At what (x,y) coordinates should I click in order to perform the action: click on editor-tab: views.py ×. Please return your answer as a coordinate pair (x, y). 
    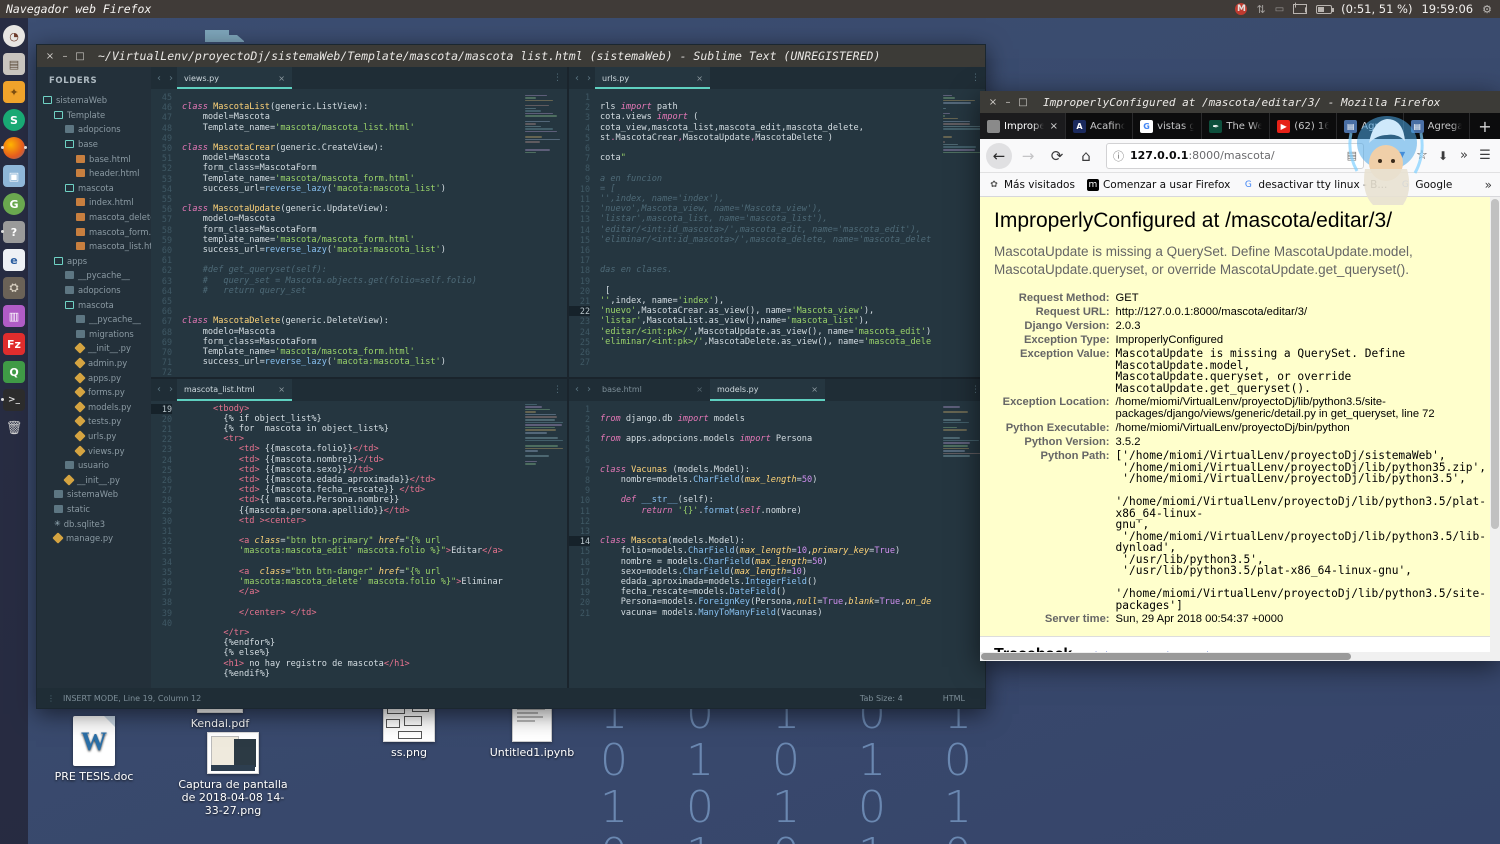
    Looking at the image, I should click on (234, 78).